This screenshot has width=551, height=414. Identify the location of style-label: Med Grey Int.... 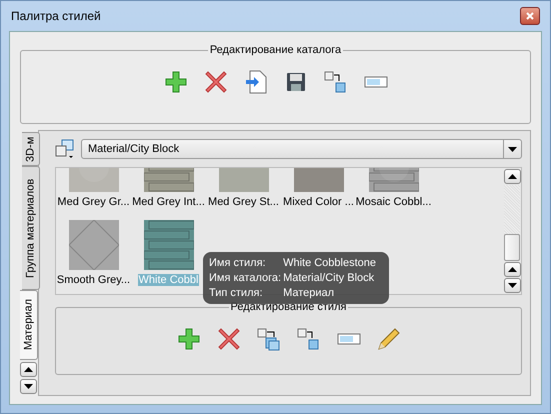
(168, 202).